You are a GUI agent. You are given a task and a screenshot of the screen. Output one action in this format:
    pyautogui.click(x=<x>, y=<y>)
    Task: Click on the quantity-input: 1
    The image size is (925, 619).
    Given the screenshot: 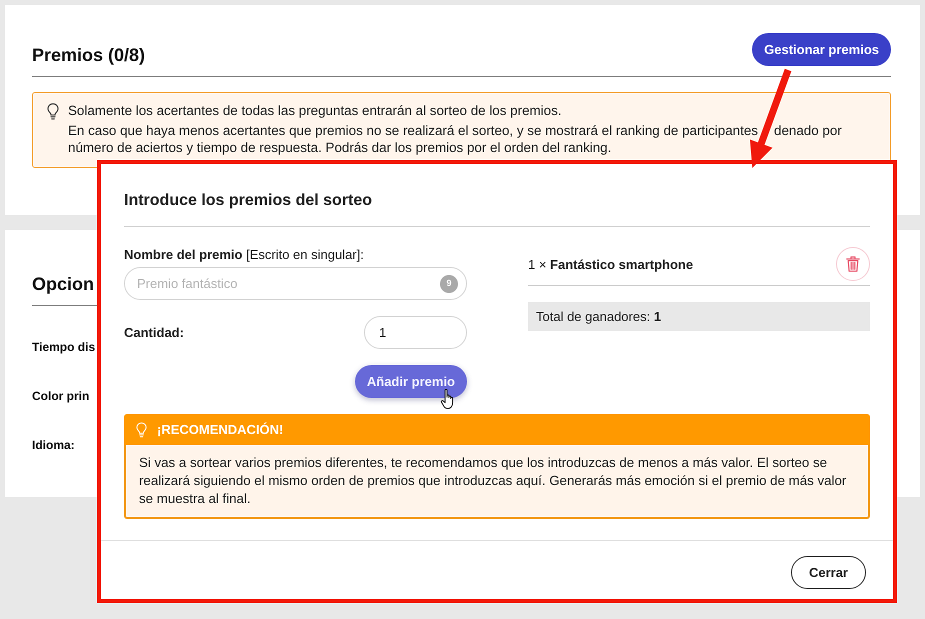 What is the action you would take?
    pyautogui.click(x=415, y=332)
    